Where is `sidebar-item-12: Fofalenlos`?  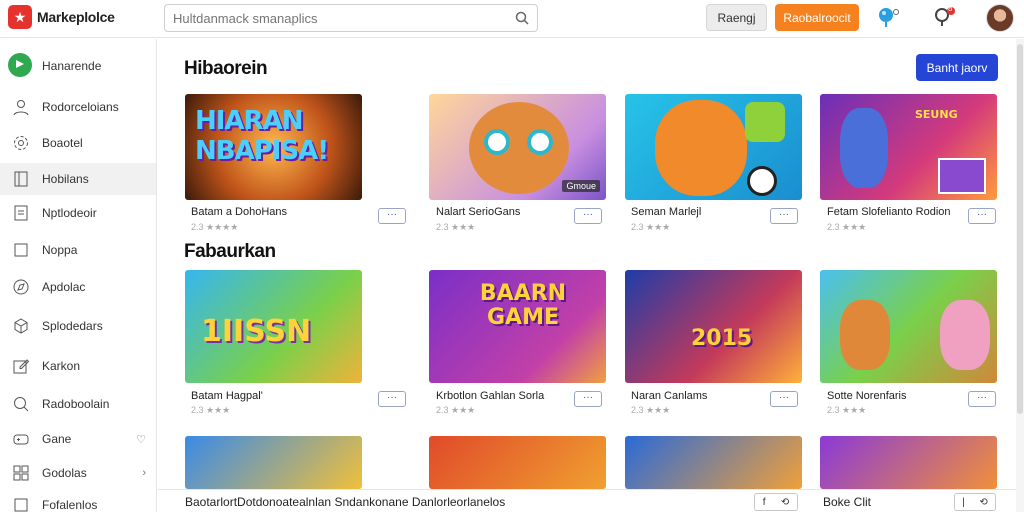 sidebar-item-12: Fofalenlos is located at coordinates (78, 505).